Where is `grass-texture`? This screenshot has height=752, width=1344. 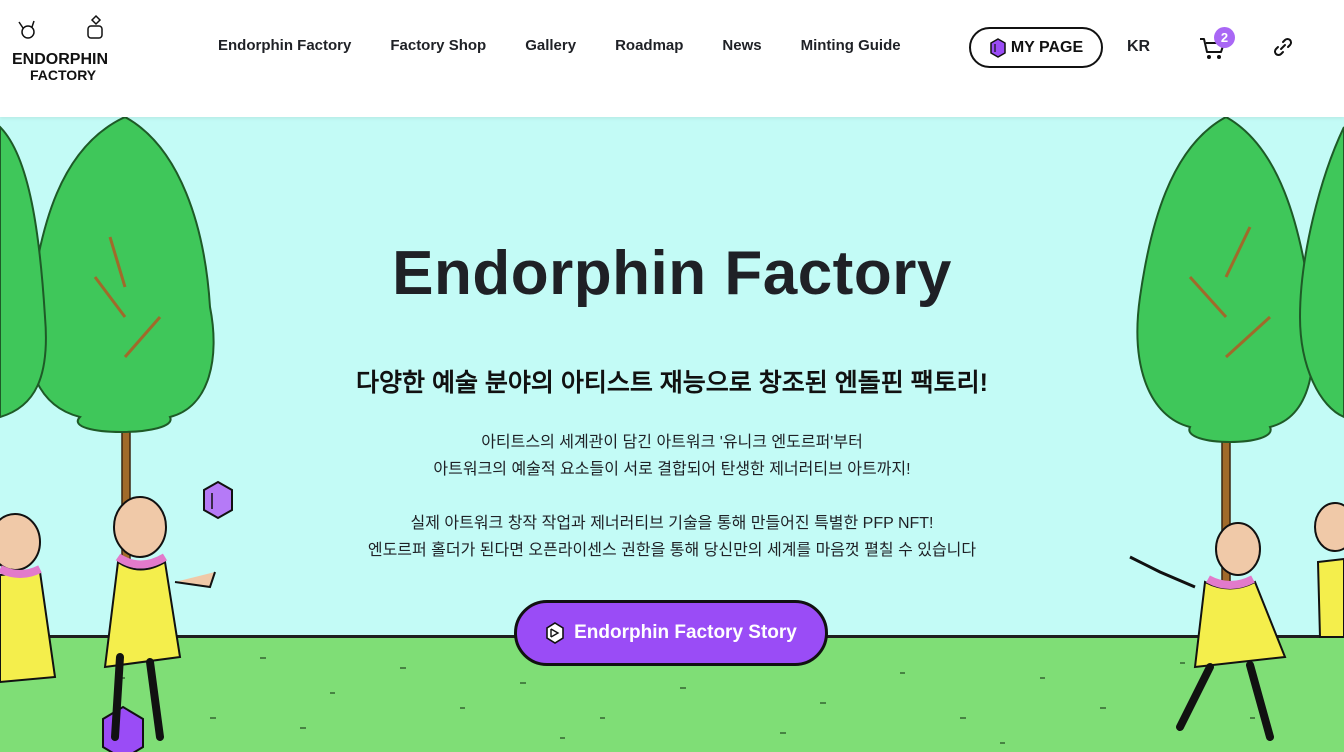
grass-texture is located at coordinates (647, 700).